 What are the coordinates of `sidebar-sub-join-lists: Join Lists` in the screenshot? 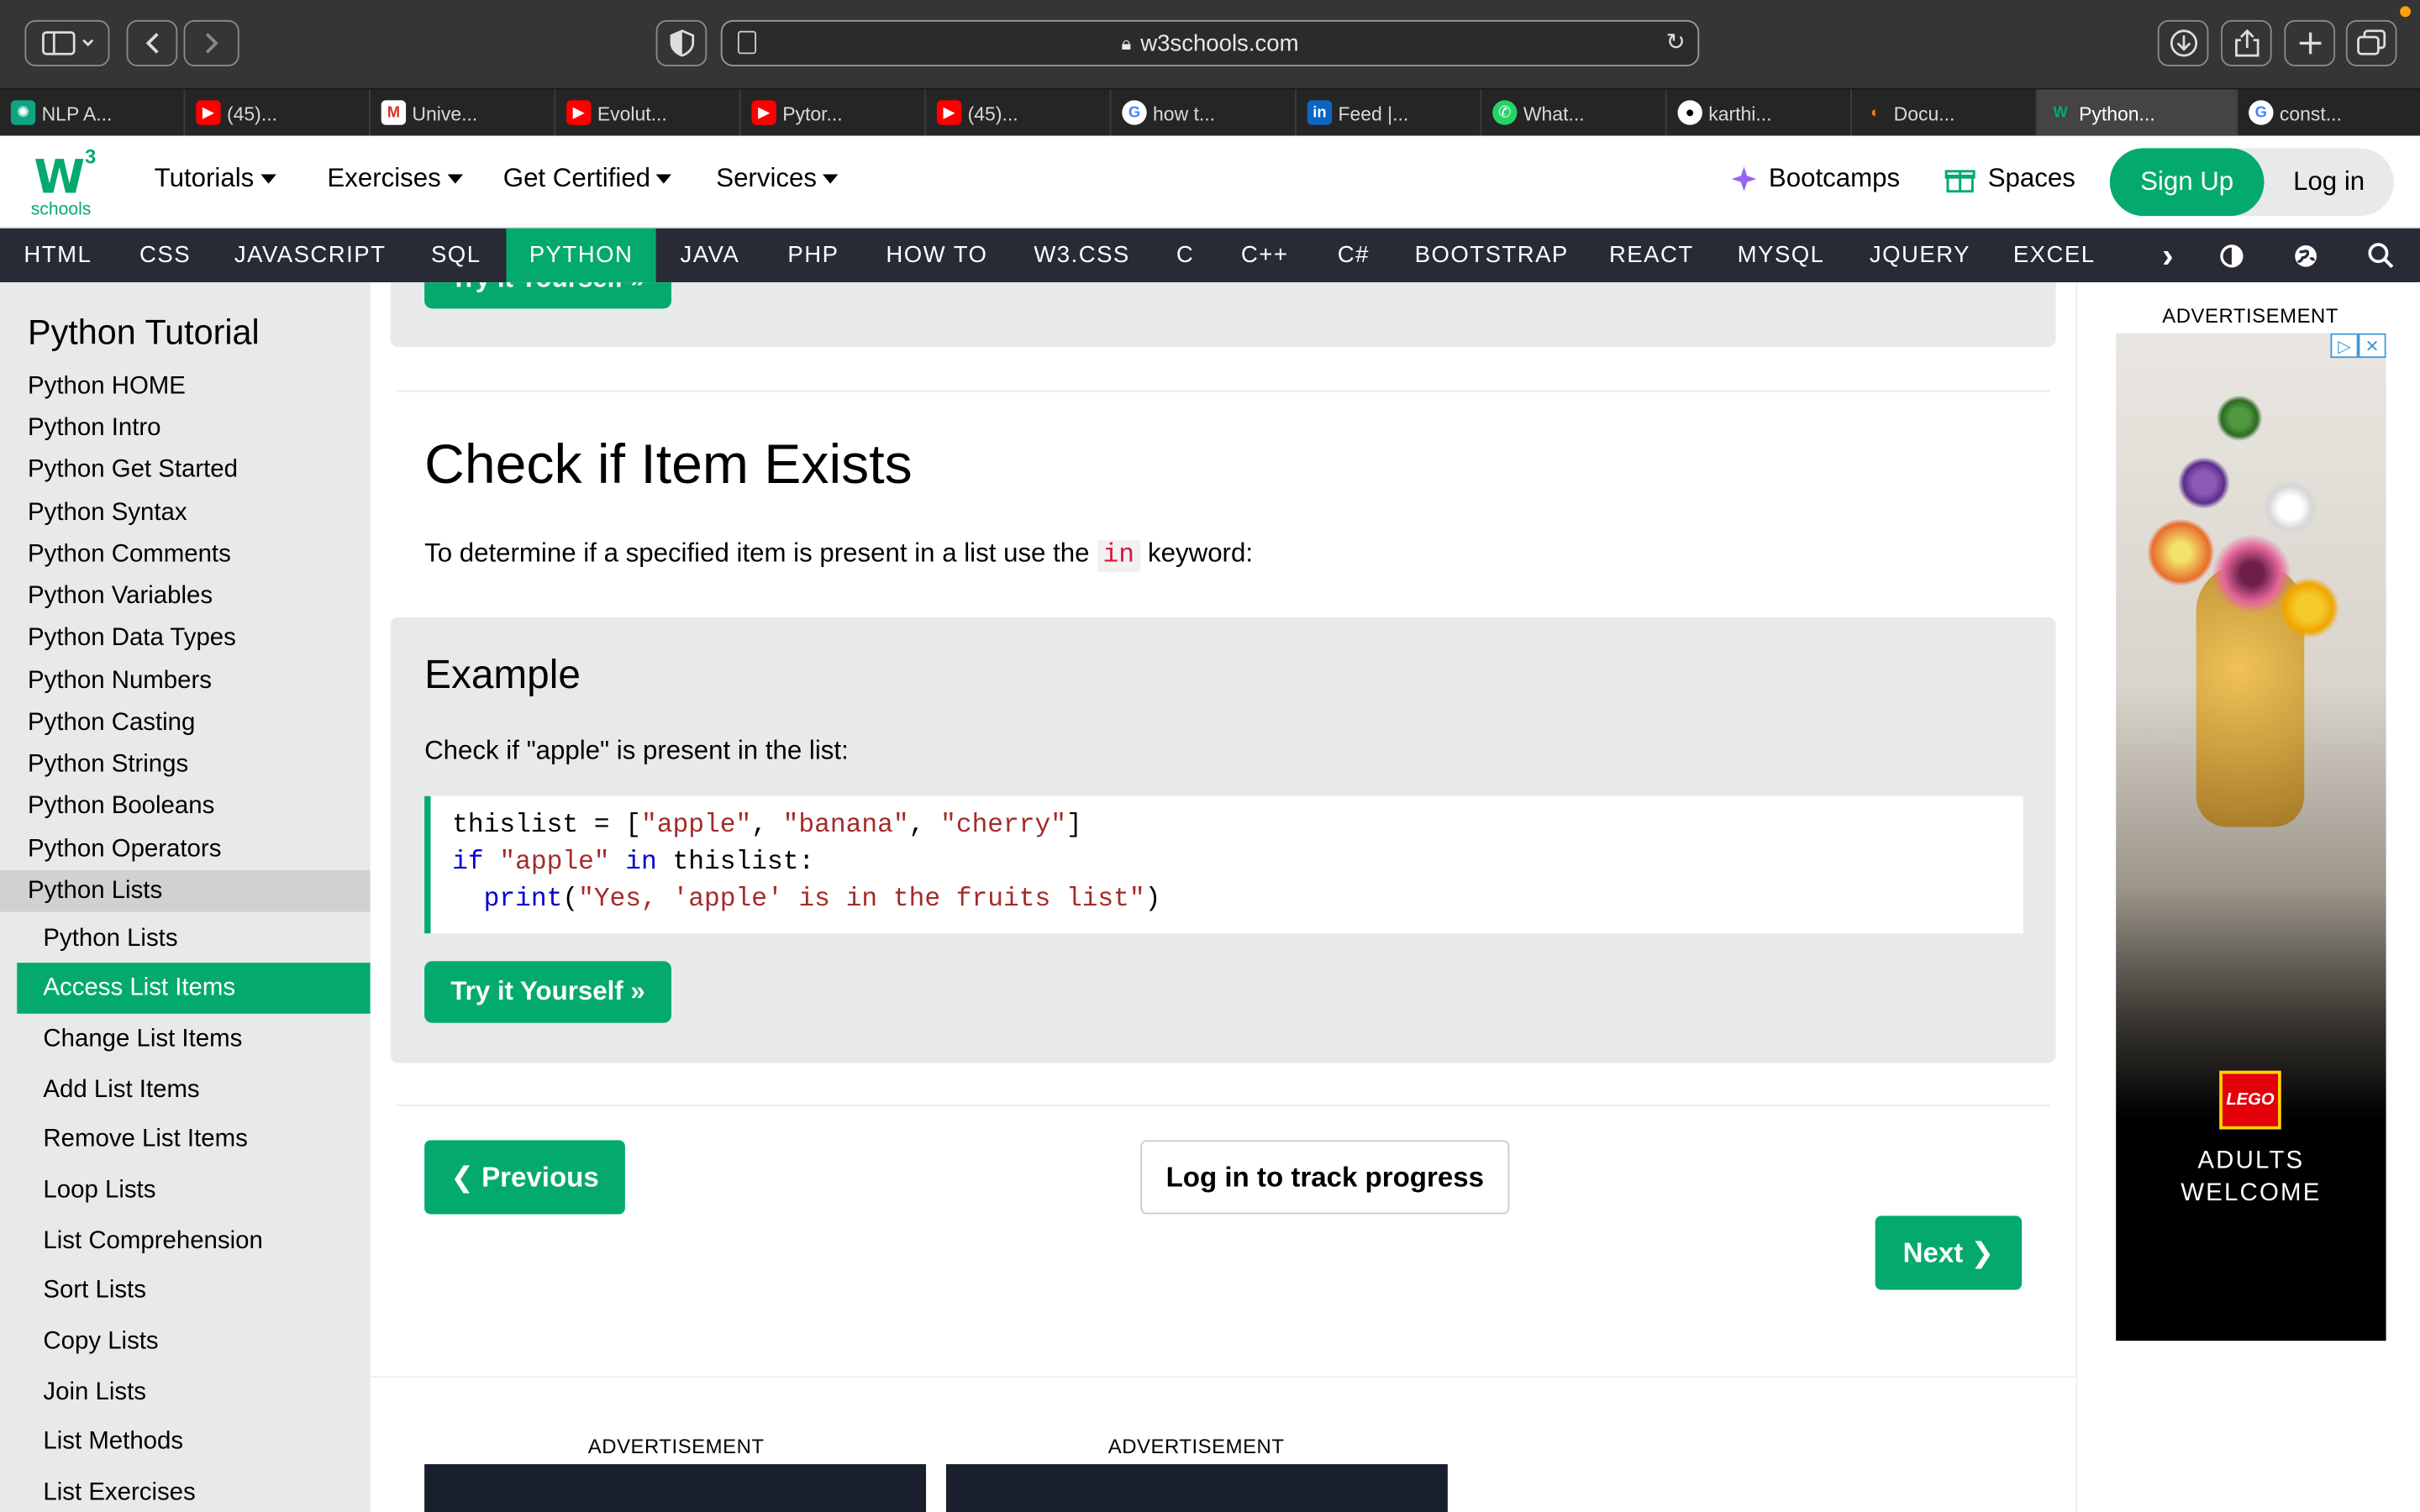 It's located at (194, 1392).